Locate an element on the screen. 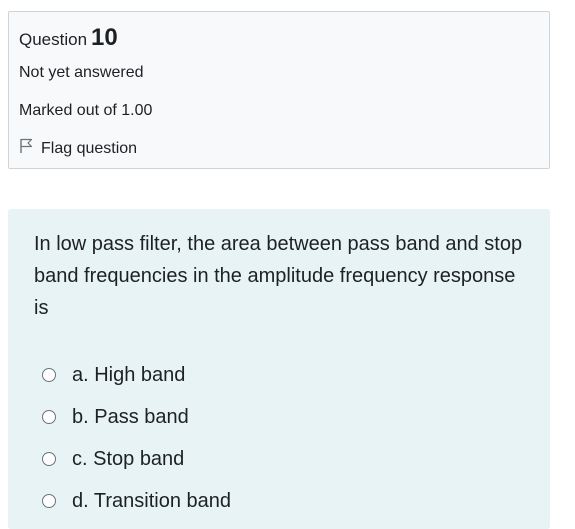 Image resolution: width=575 pixels, height=529 pixels. flag-icon is located at coordinates (30, 148).